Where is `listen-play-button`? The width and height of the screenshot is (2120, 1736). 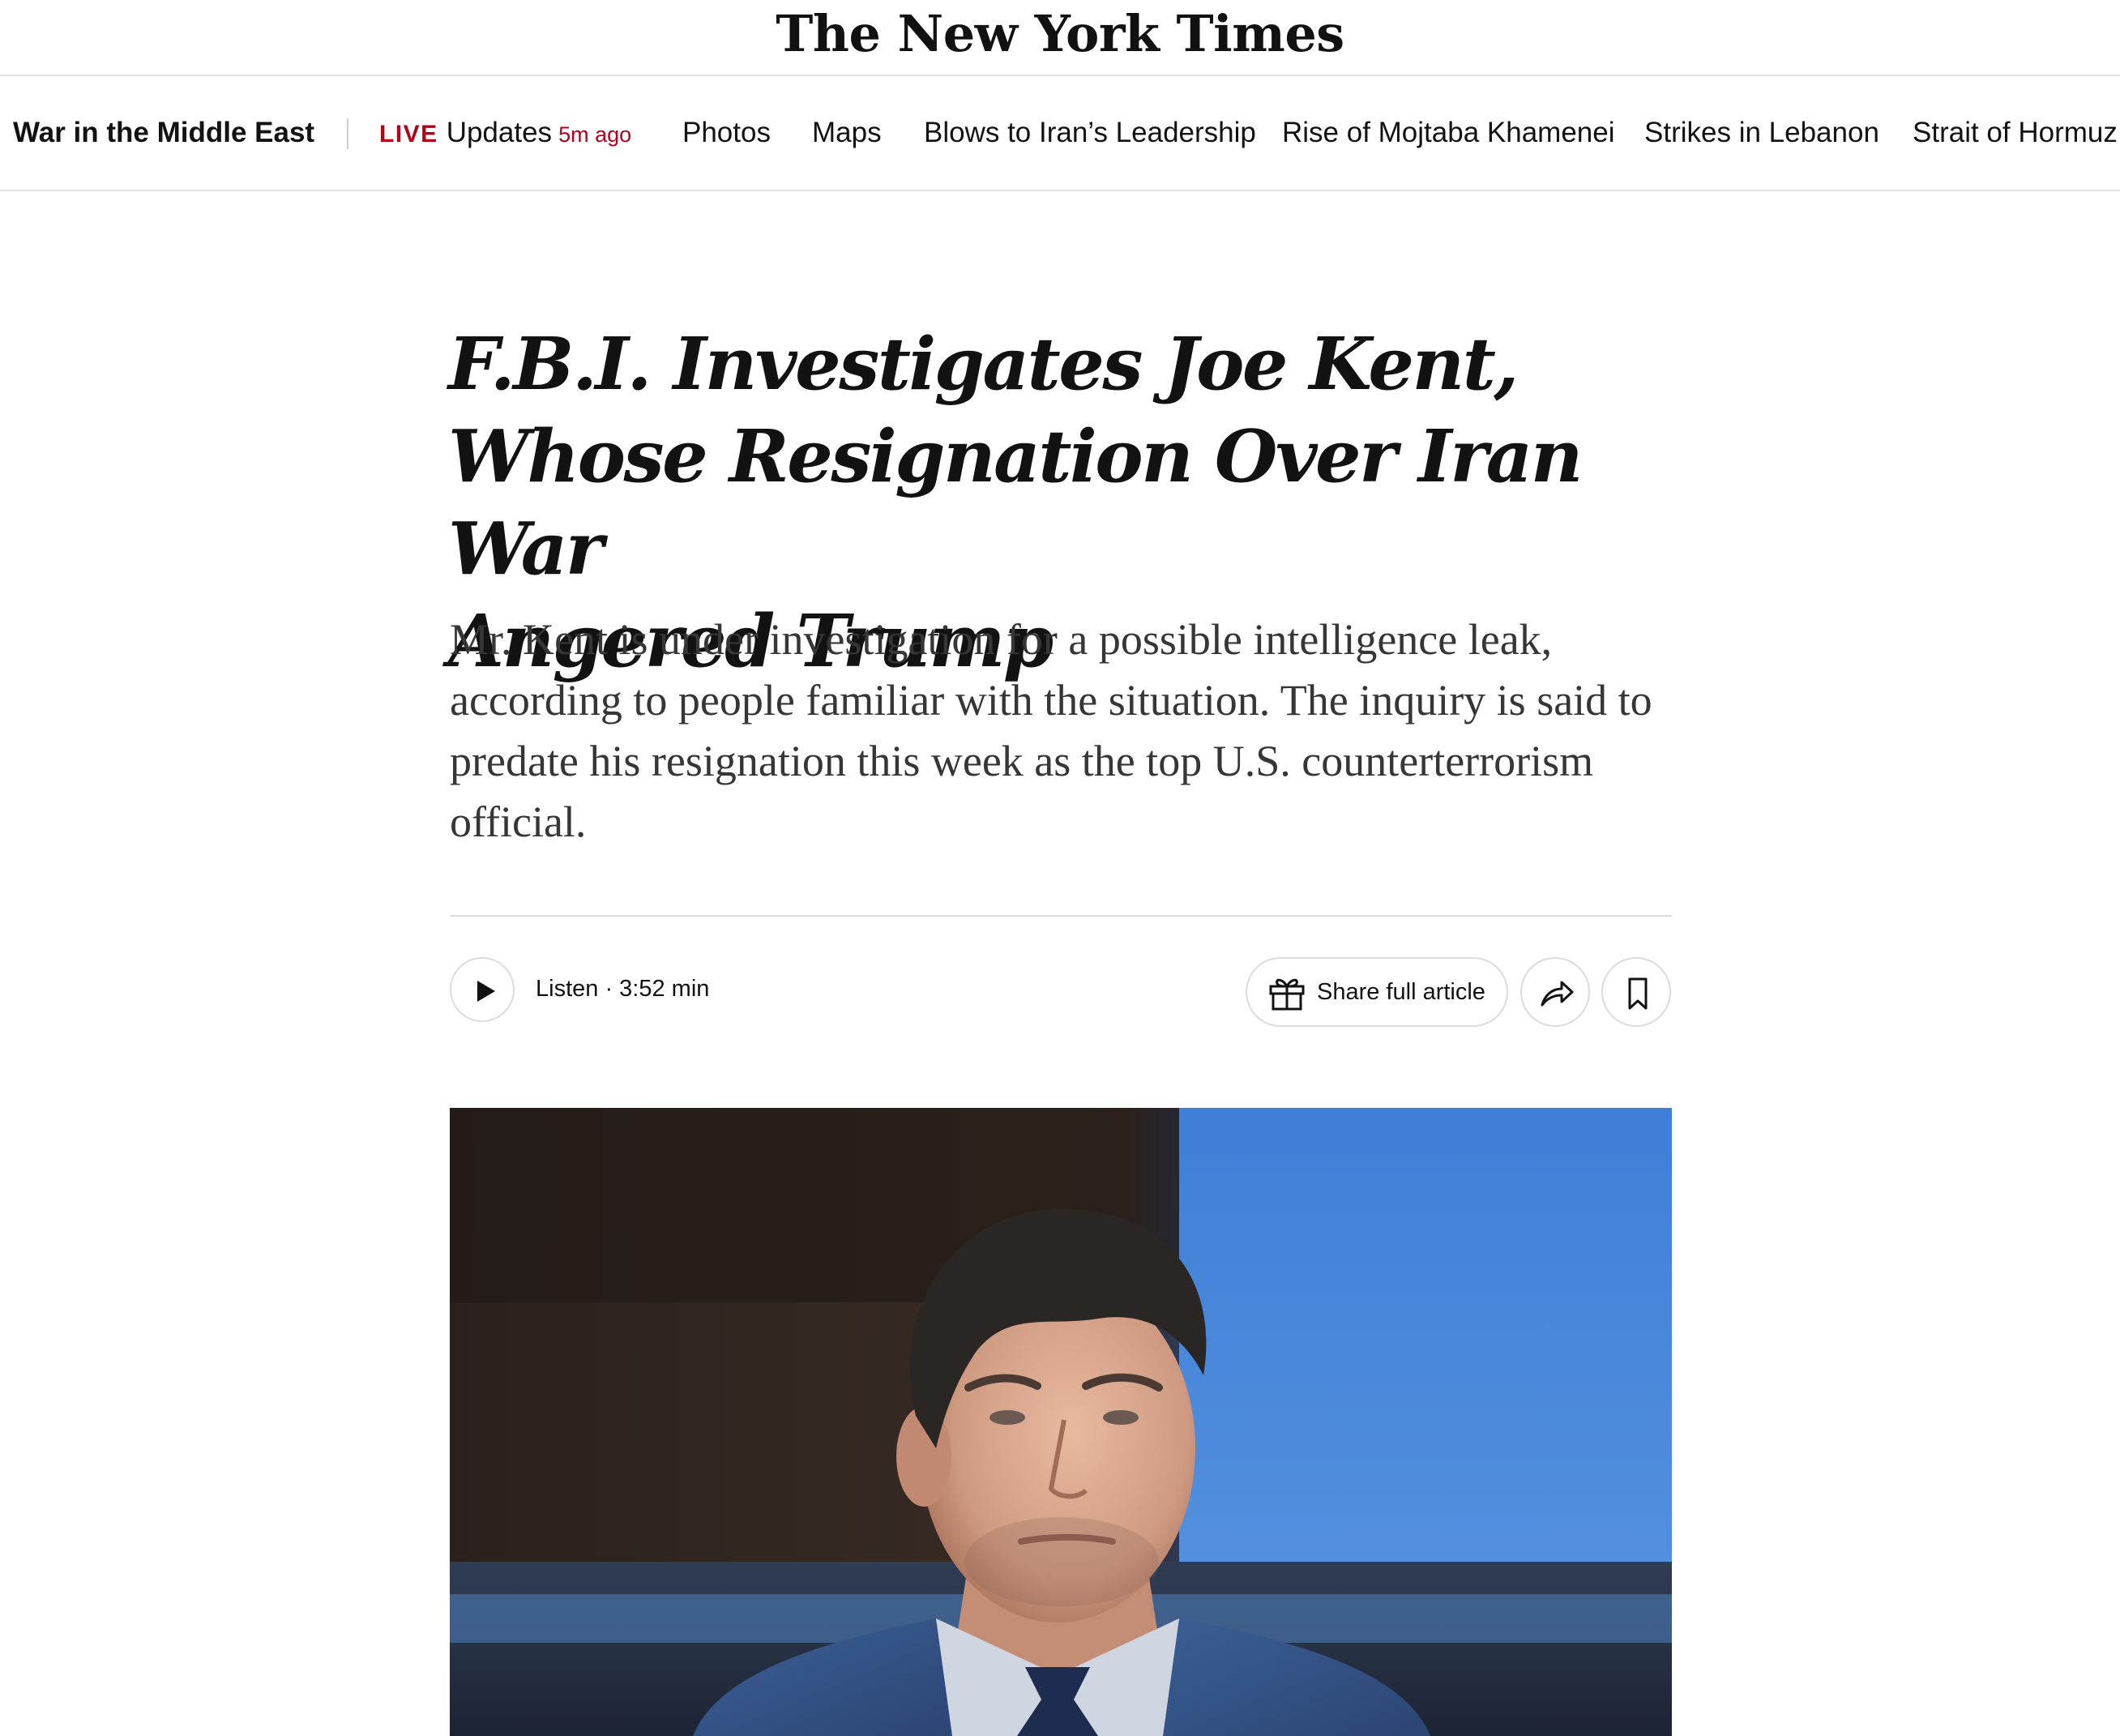
listen-play-button is located at coordinates (482, 989).